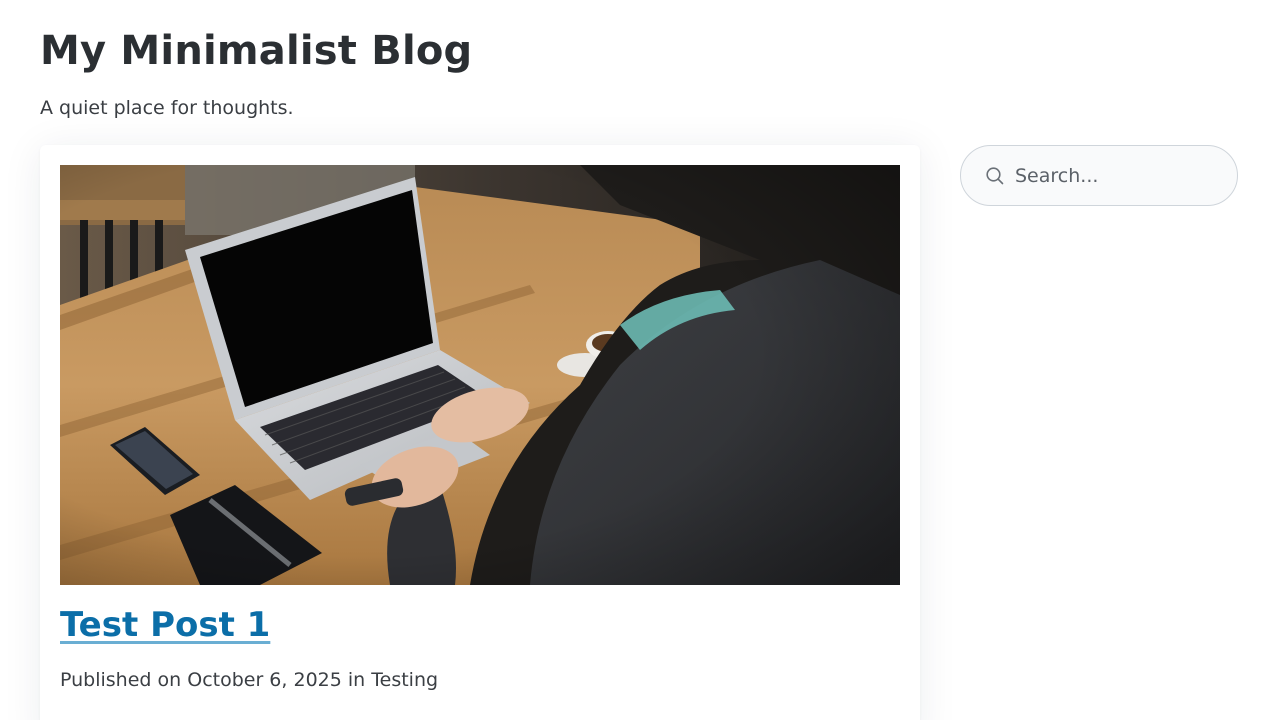  What do you see at coordinates (995, 176) in the screenshot?
I see `search-icon` at bounding box center [995, 176].